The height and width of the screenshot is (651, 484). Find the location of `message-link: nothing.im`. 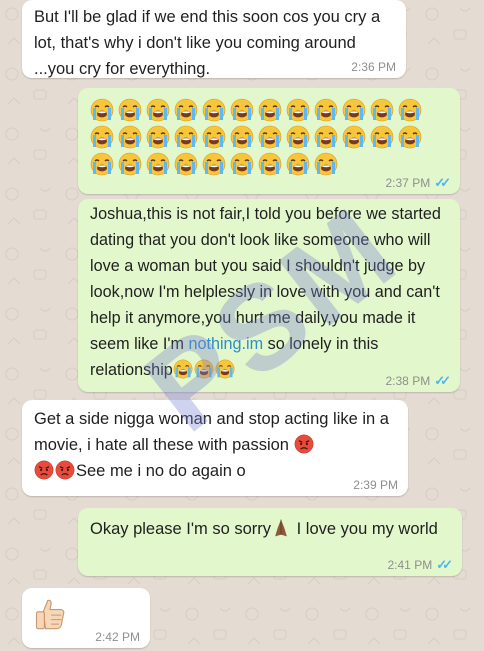

message-link: nothing.im is located at coordinates (225, 344).